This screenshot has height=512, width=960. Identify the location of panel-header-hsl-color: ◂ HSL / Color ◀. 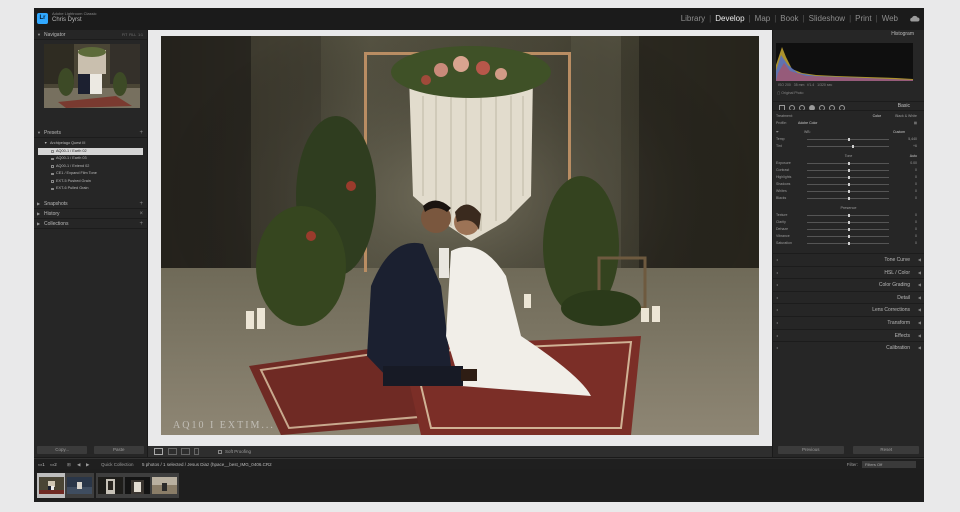
(848, 272).